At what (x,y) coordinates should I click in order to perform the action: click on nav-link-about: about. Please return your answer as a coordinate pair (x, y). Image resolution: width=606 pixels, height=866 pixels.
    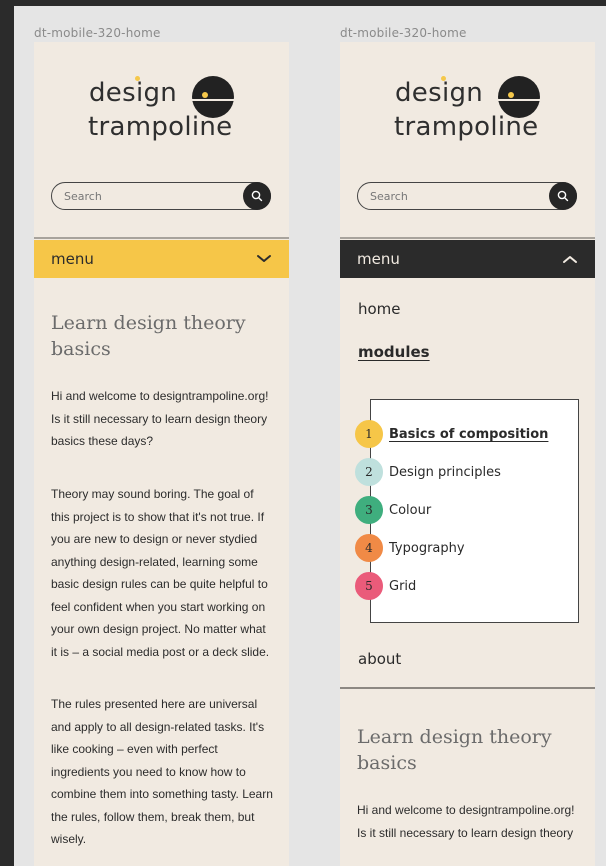
    Looking at the image, I should click on (379, 659).